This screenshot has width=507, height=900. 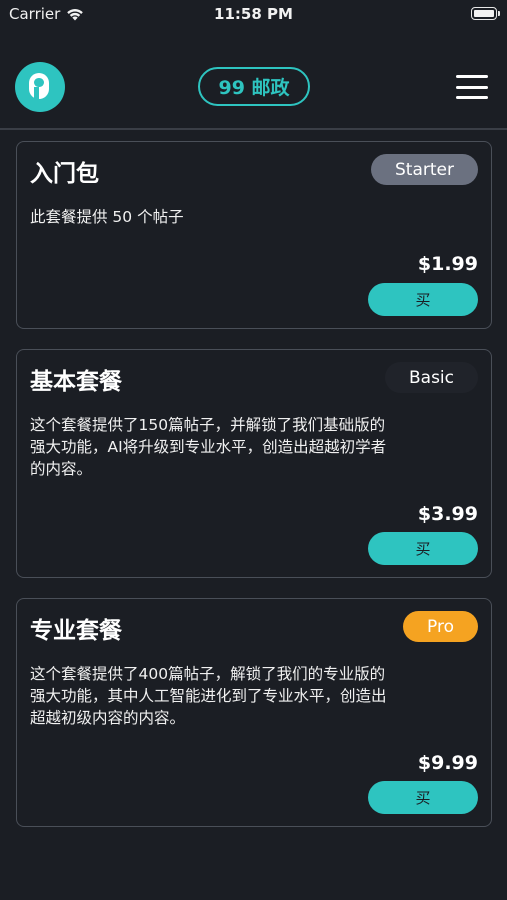 I want to click on header-divider, so click(x=253, y=129).